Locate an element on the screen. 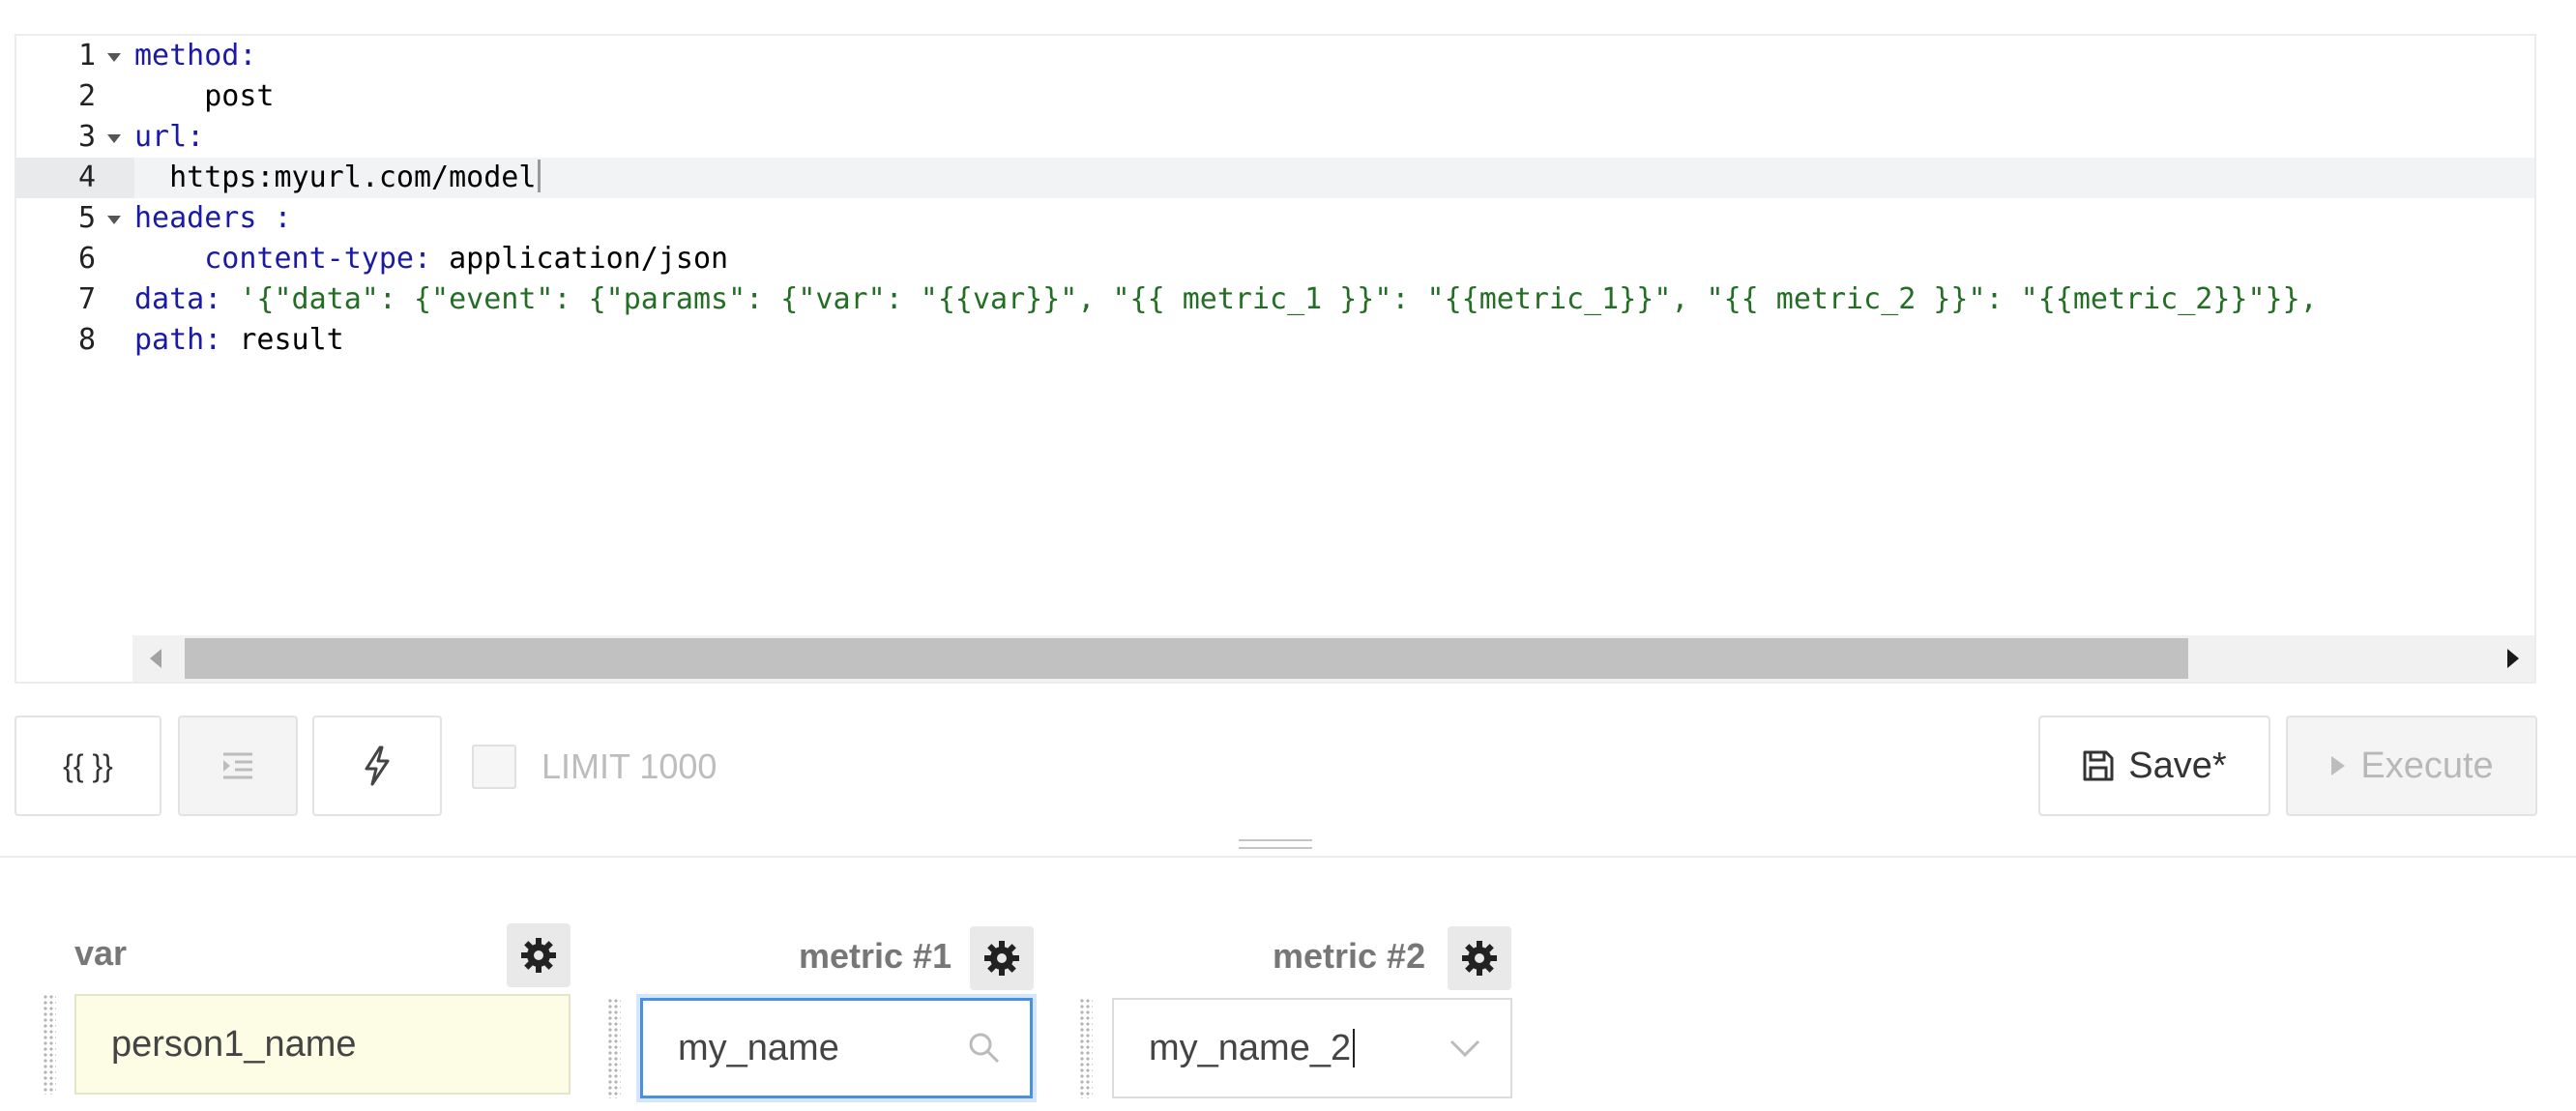 Image resolution: width=2576 pixels, height=1111 pixels. param-input-metric-1: my_name is located at coordinates (836, 1048).